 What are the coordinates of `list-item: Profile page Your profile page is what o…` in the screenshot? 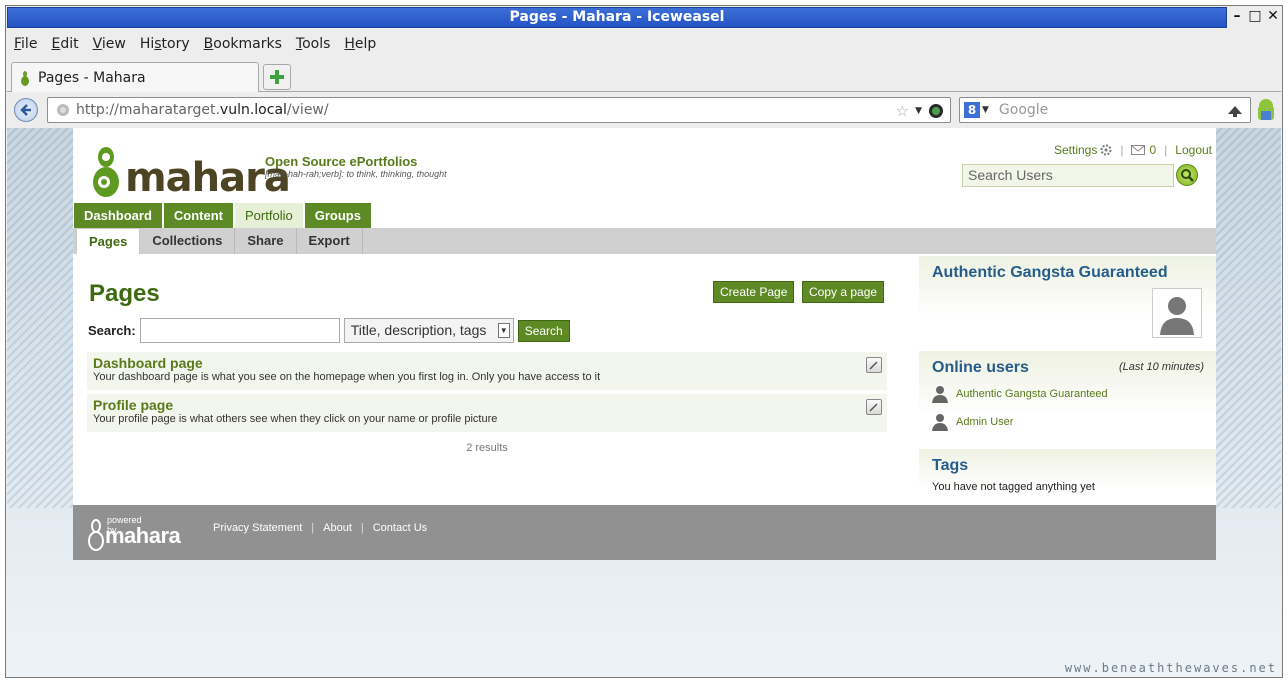 It's located at (487, 413).